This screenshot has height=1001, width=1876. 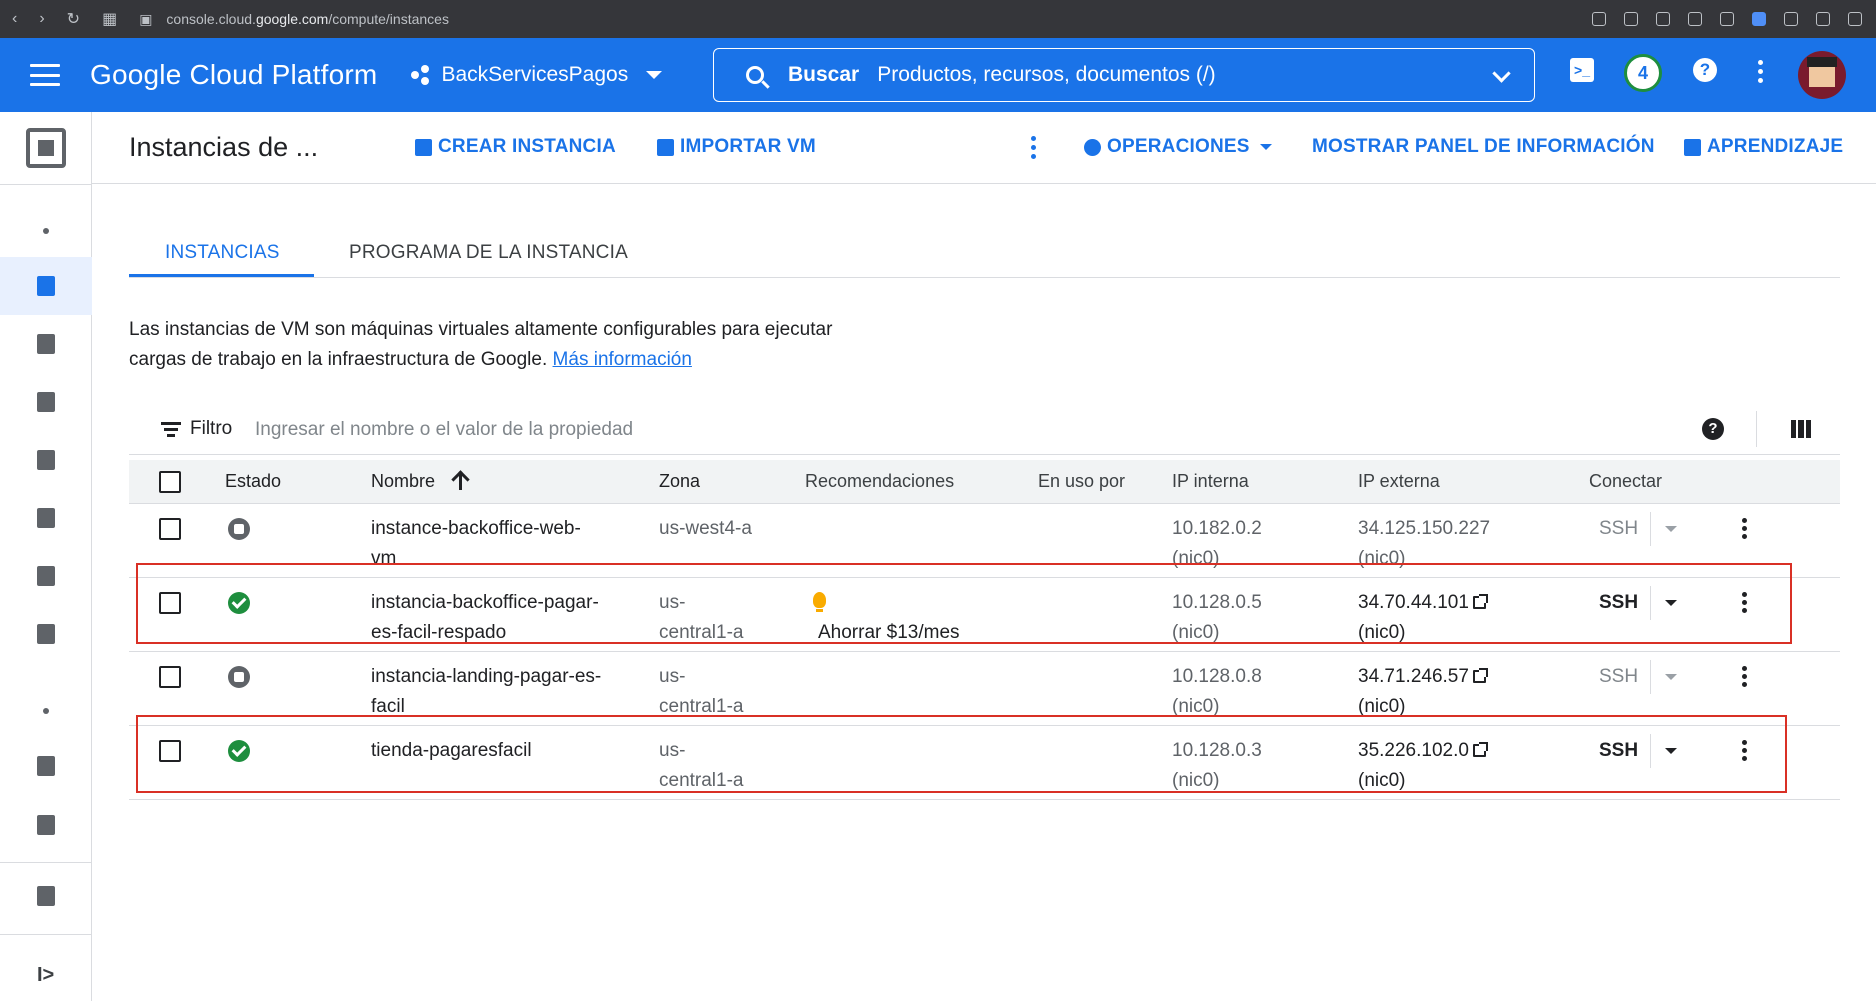 What do you see at coordinates (1033, 149) in the screenshot?
I see `toolbar-more-icon` at bounding box center [1033, 149].